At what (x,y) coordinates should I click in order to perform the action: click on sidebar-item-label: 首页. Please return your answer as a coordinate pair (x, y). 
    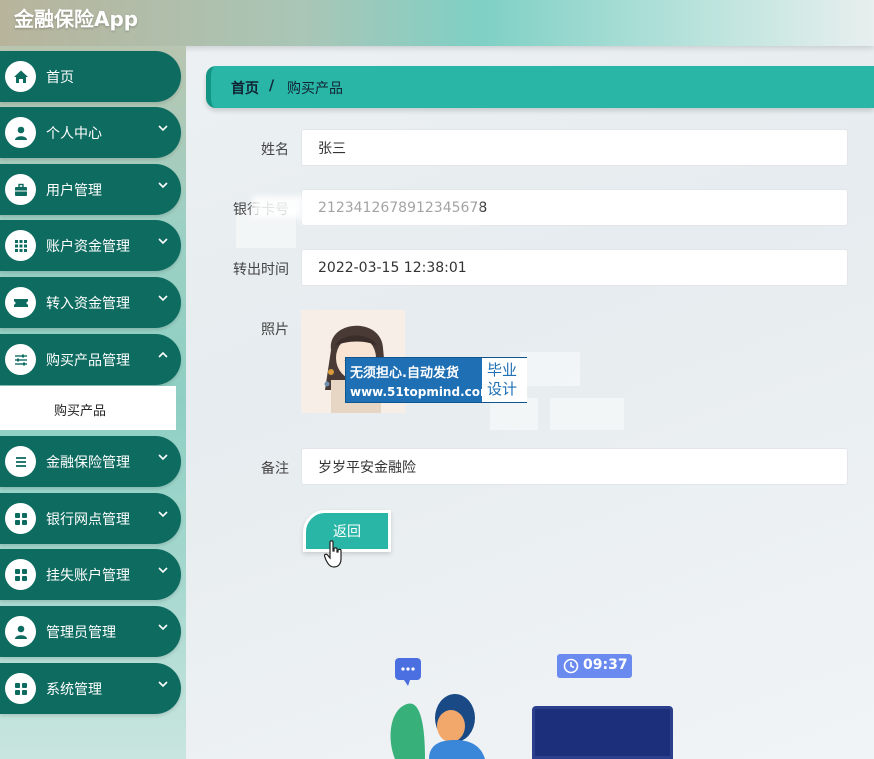
    Looking at the image, I should click on (60, 78).